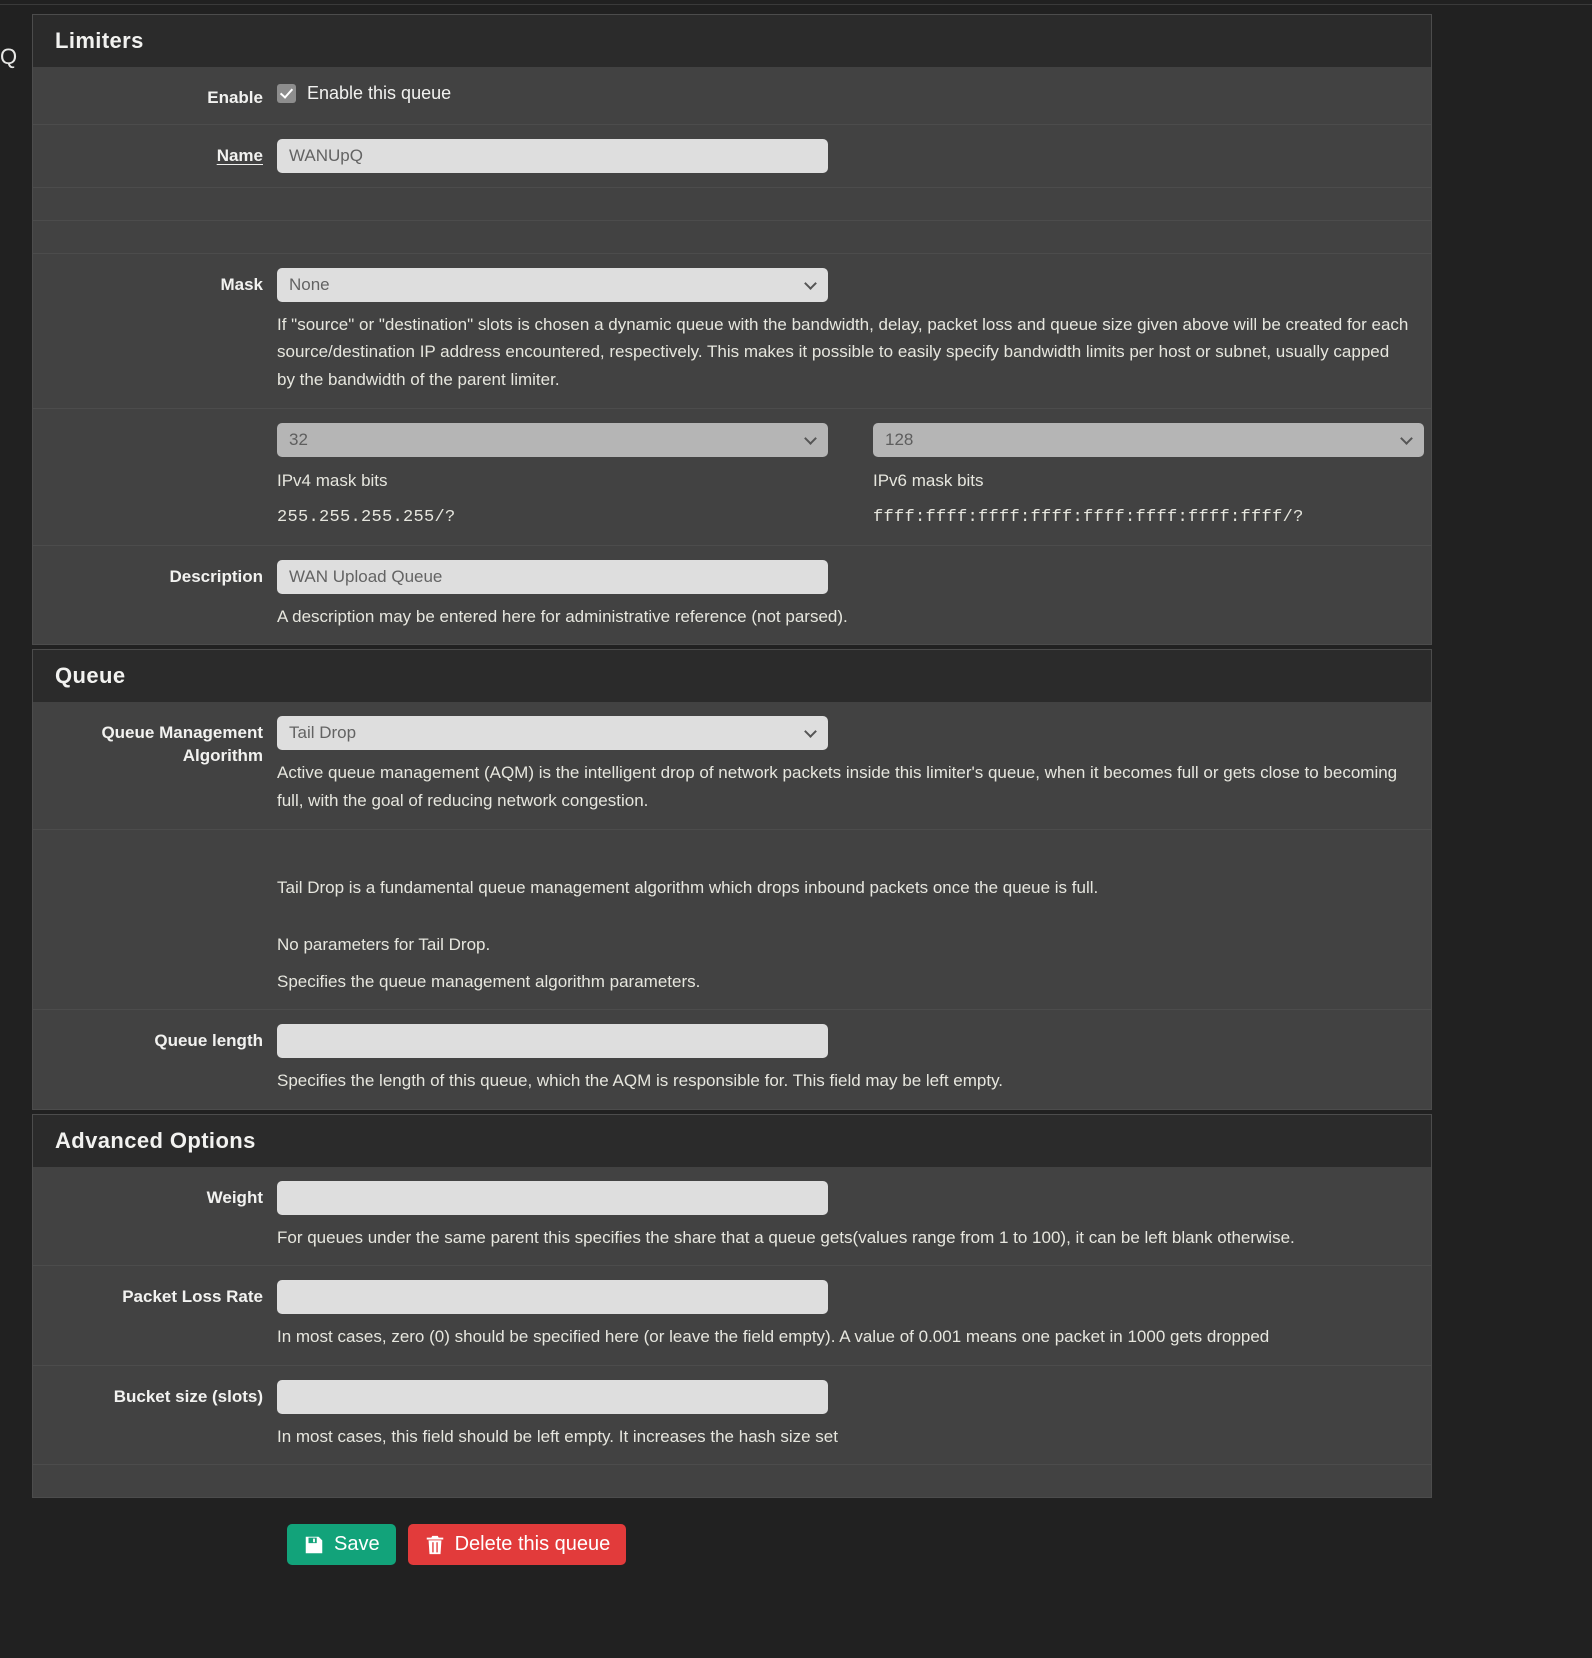  What do you see at coordinates (552, 1041) in the screenshot?
I see `queue-length-input` at bounding box center [552, 1041].